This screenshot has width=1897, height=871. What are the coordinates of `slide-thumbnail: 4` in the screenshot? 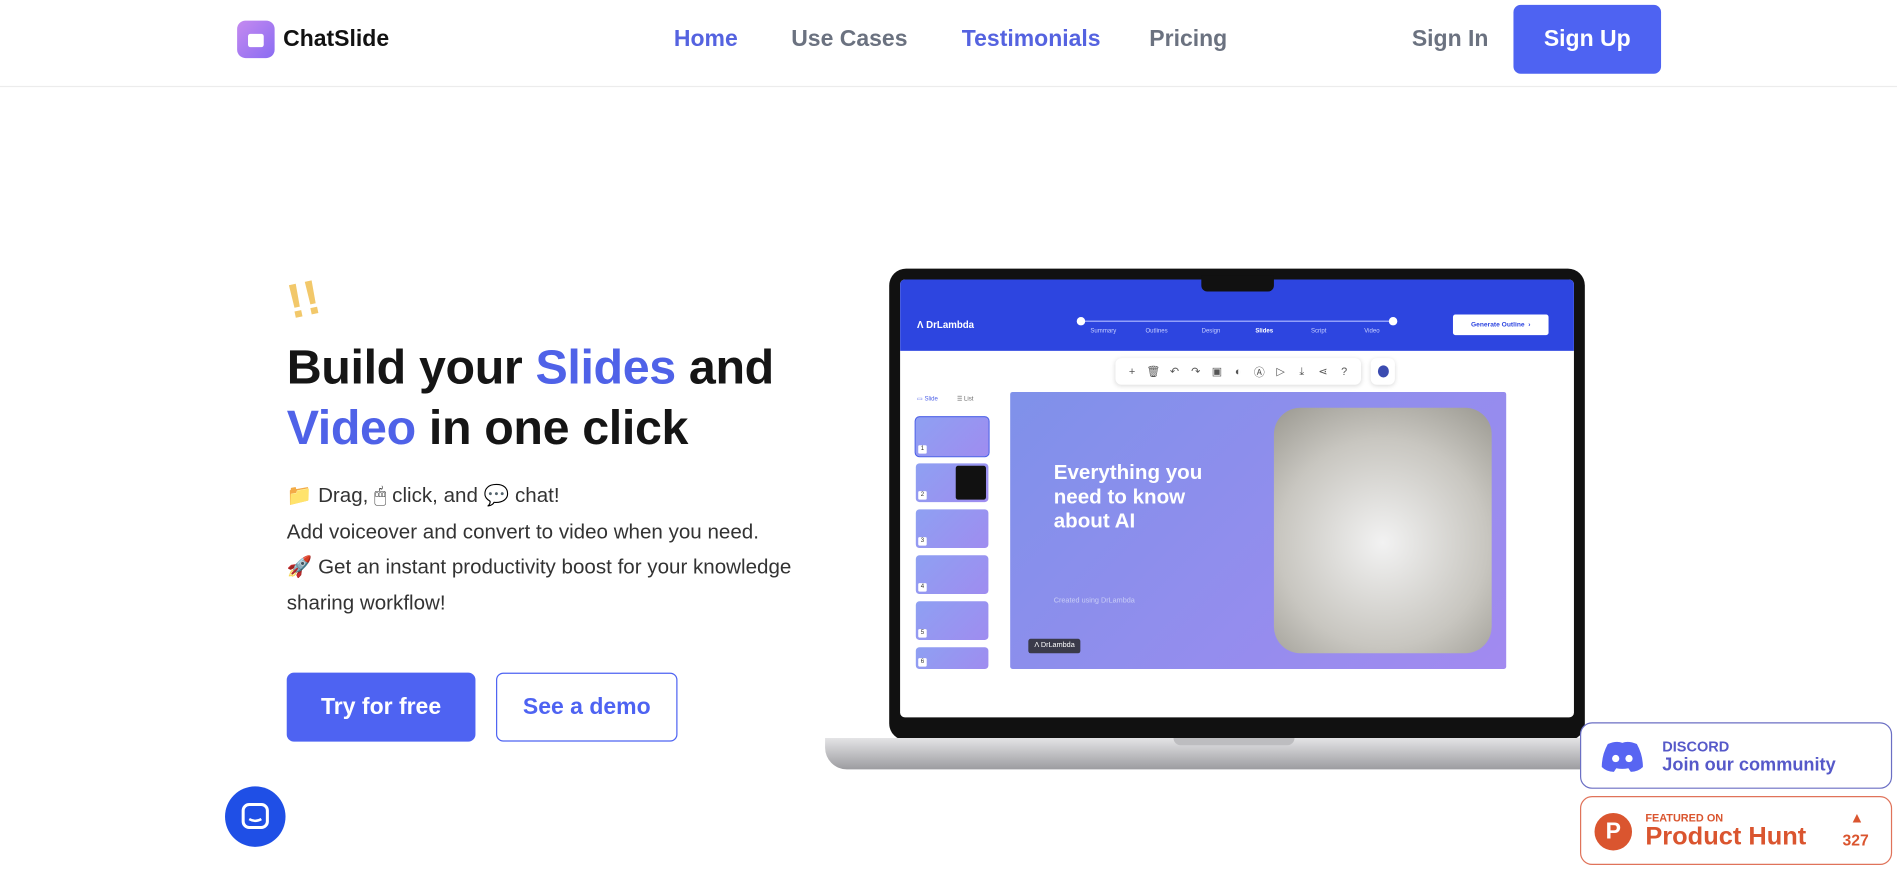 It's located at (952, 575).